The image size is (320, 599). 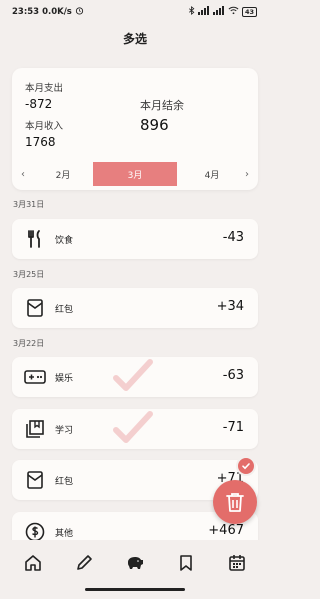 I want to click on transaction-category: 其他, so click(x=64, y=534).